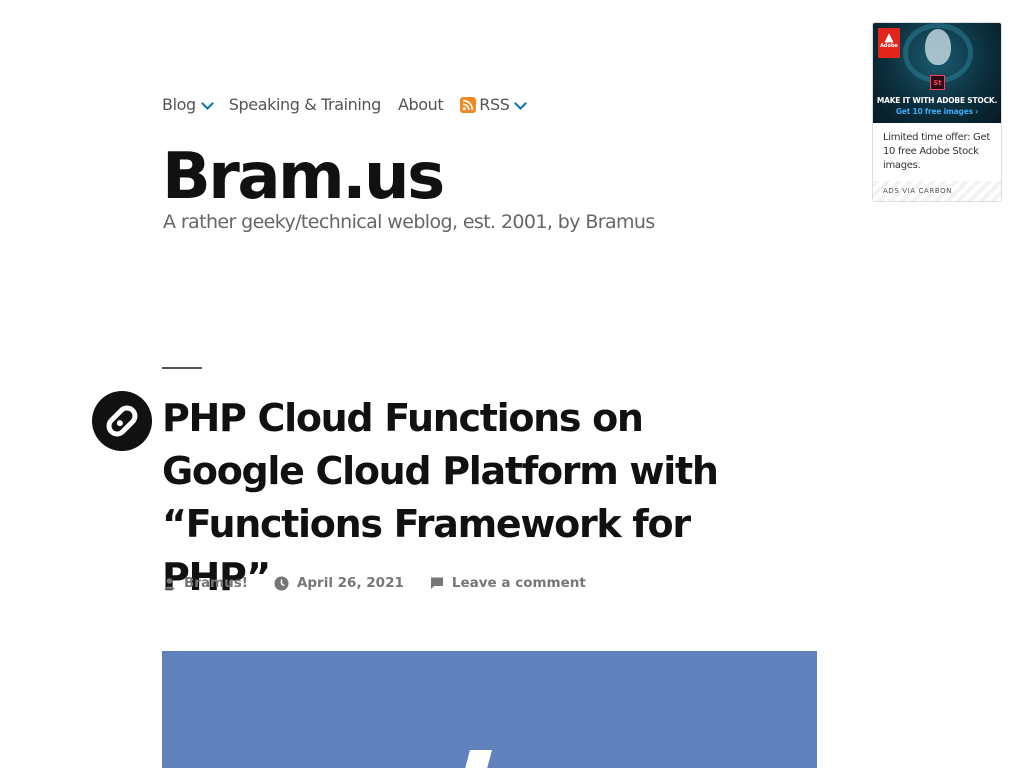 This screenshot has height=768, width=1024. Describe the element at coordinates (216, 583) in the screenshot. I see `post-author-name: Bramus!` at that location.